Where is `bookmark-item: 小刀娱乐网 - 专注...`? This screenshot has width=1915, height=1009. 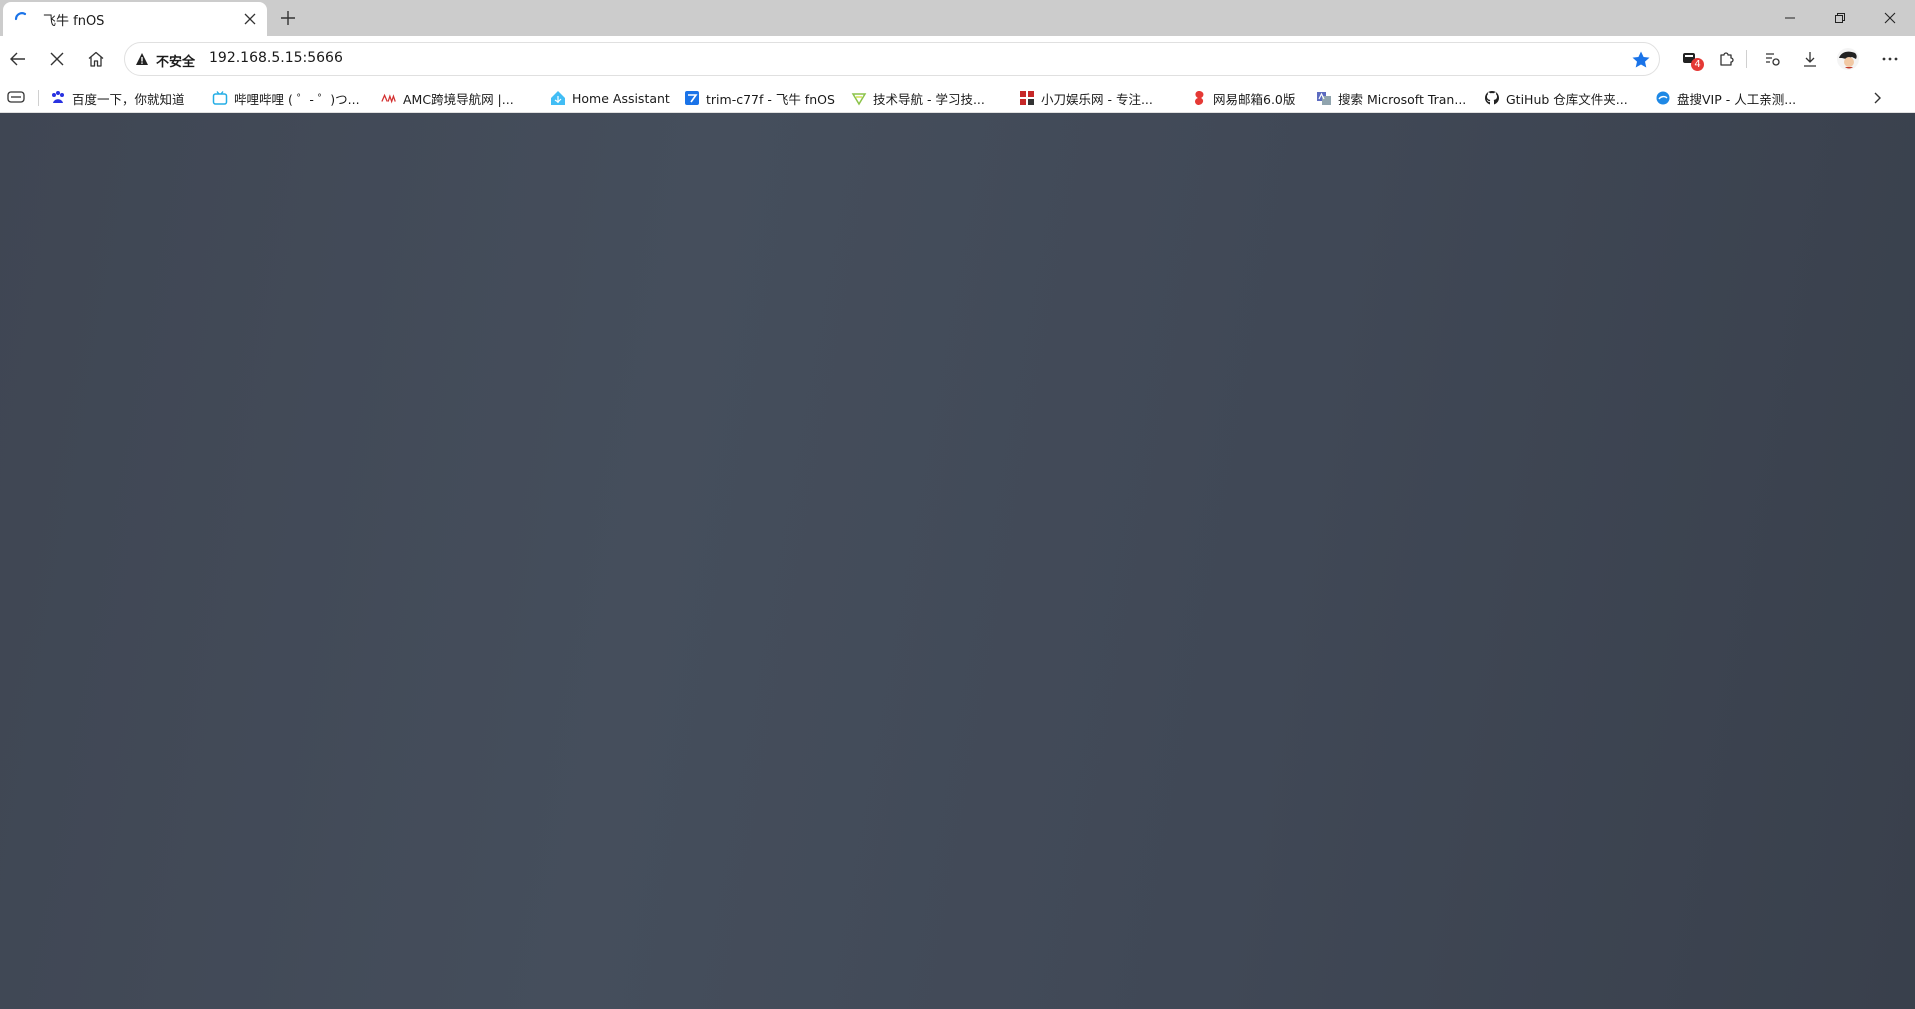
bookmark-item: 小刀娱乐网 - 专注... is located at coordinates (1086, 98).